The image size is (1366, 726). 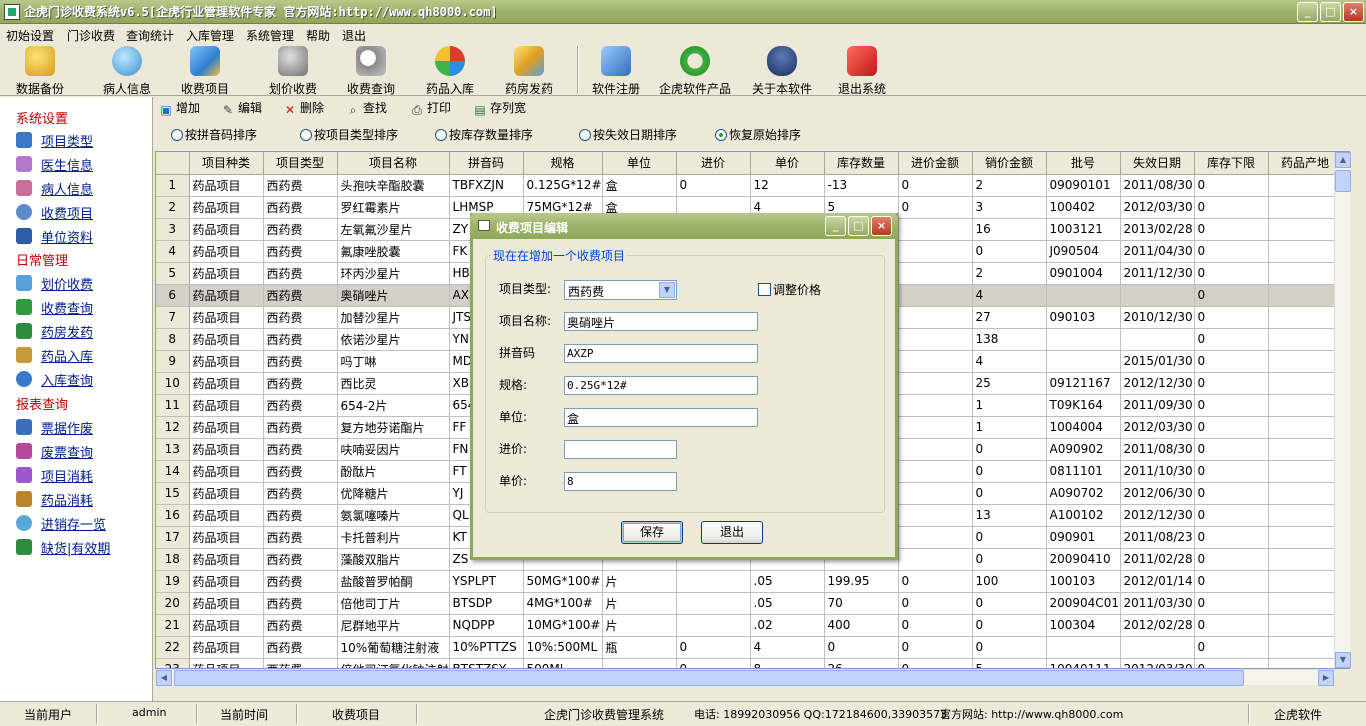 I want to click on maximize-button: □, so click(x=1330, y=12).